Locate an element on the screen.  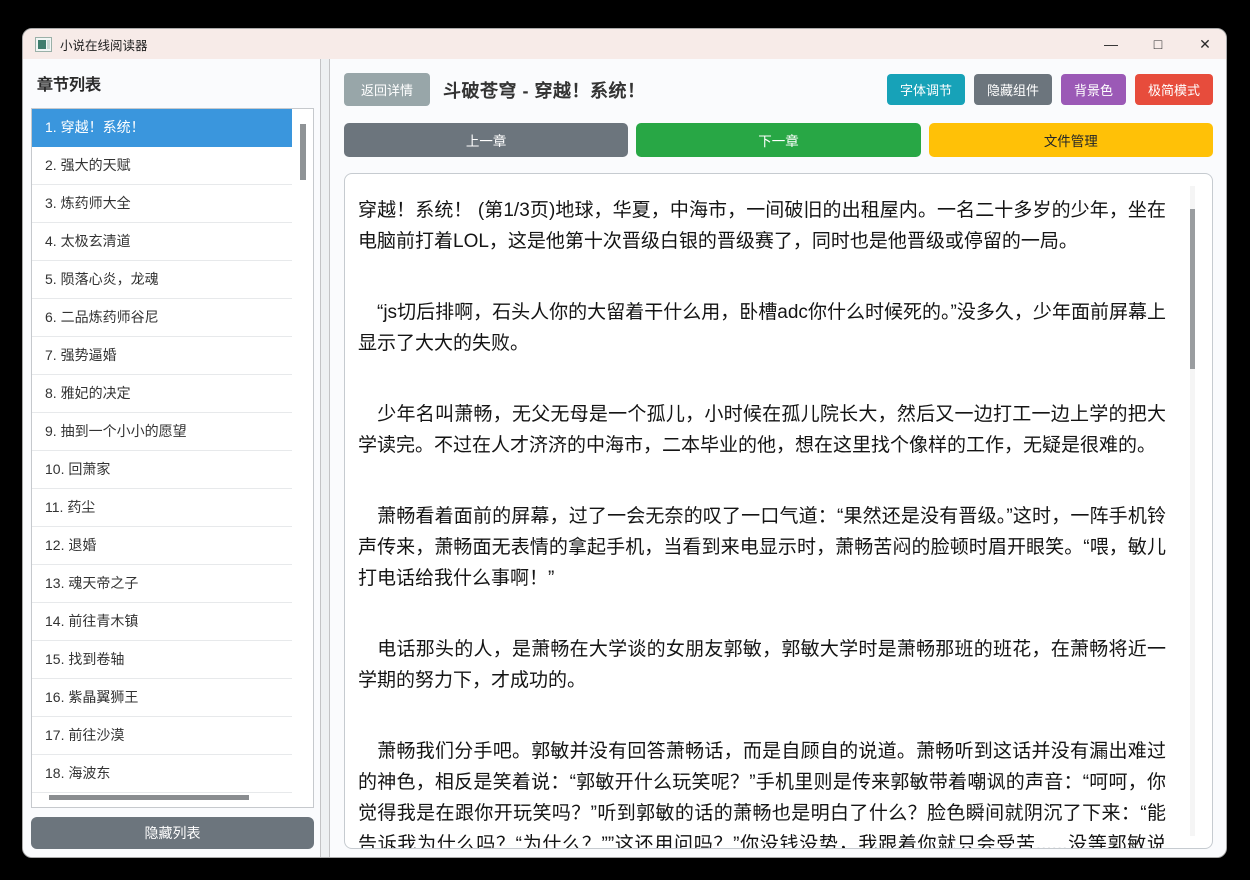
minimize-button: — is located at coordinates (1111, 44).